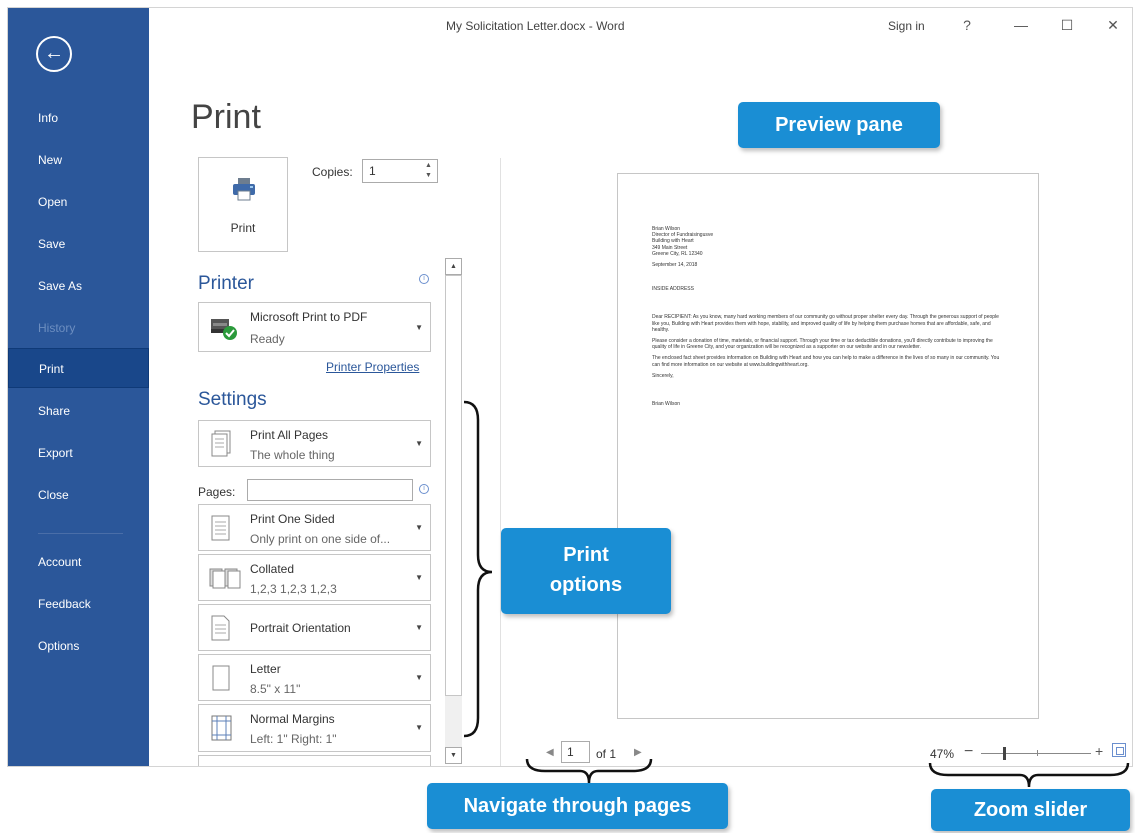 Image resolution: width=1135 pixels, height=833 pixels. I want to click on printer-icon, so click(244, 189).